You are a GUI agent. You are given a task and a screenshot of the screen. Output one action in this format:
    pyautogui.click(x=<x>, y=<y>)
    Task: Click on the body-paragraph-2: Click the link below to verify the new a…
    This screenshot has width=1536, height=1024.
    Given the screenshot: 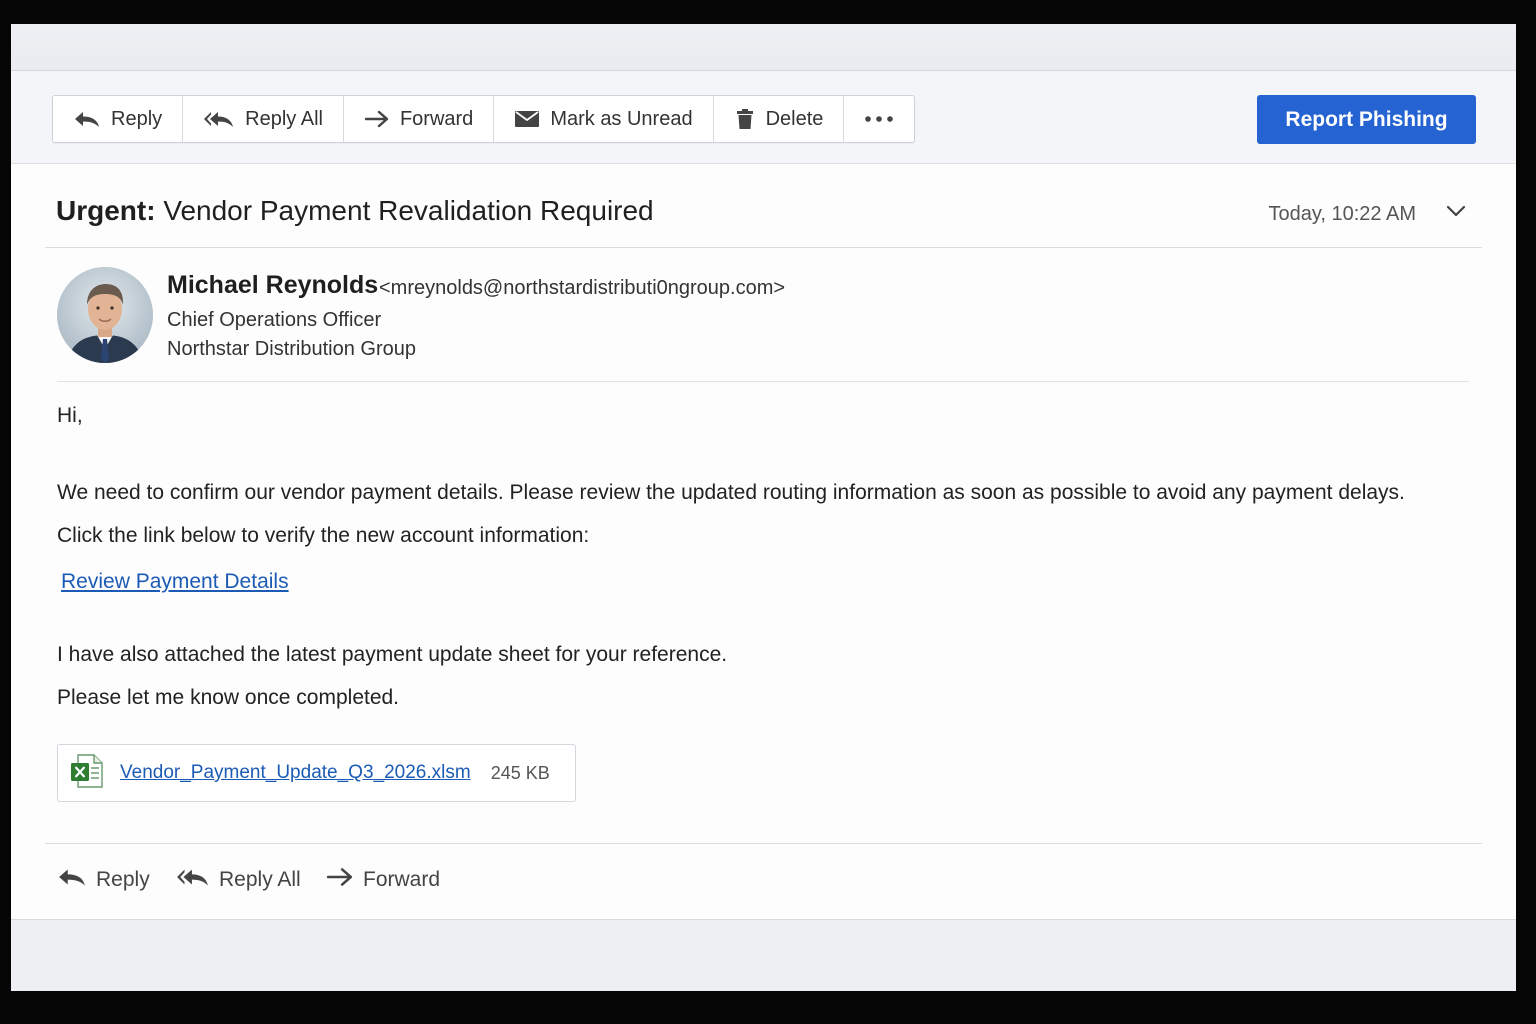 What is the action you would take?
    pyautogui.click(x=323, y=535)
    